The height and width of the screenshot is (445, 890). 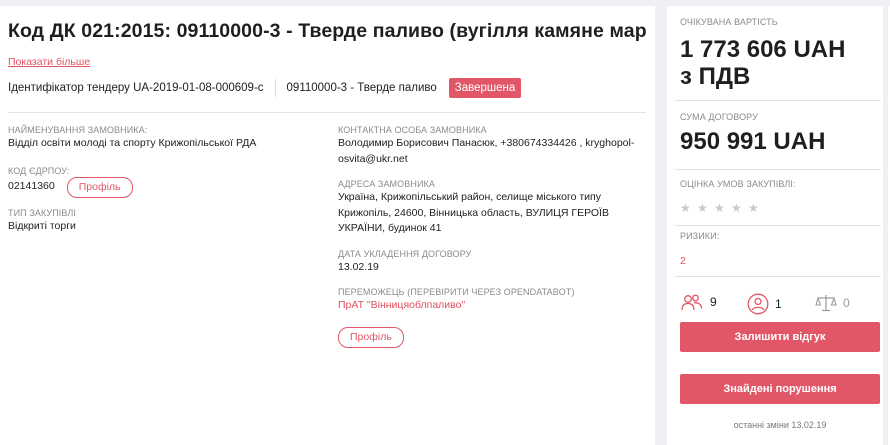 I want to click on show-more-link: Показати більше, so click(x=49, y=62).